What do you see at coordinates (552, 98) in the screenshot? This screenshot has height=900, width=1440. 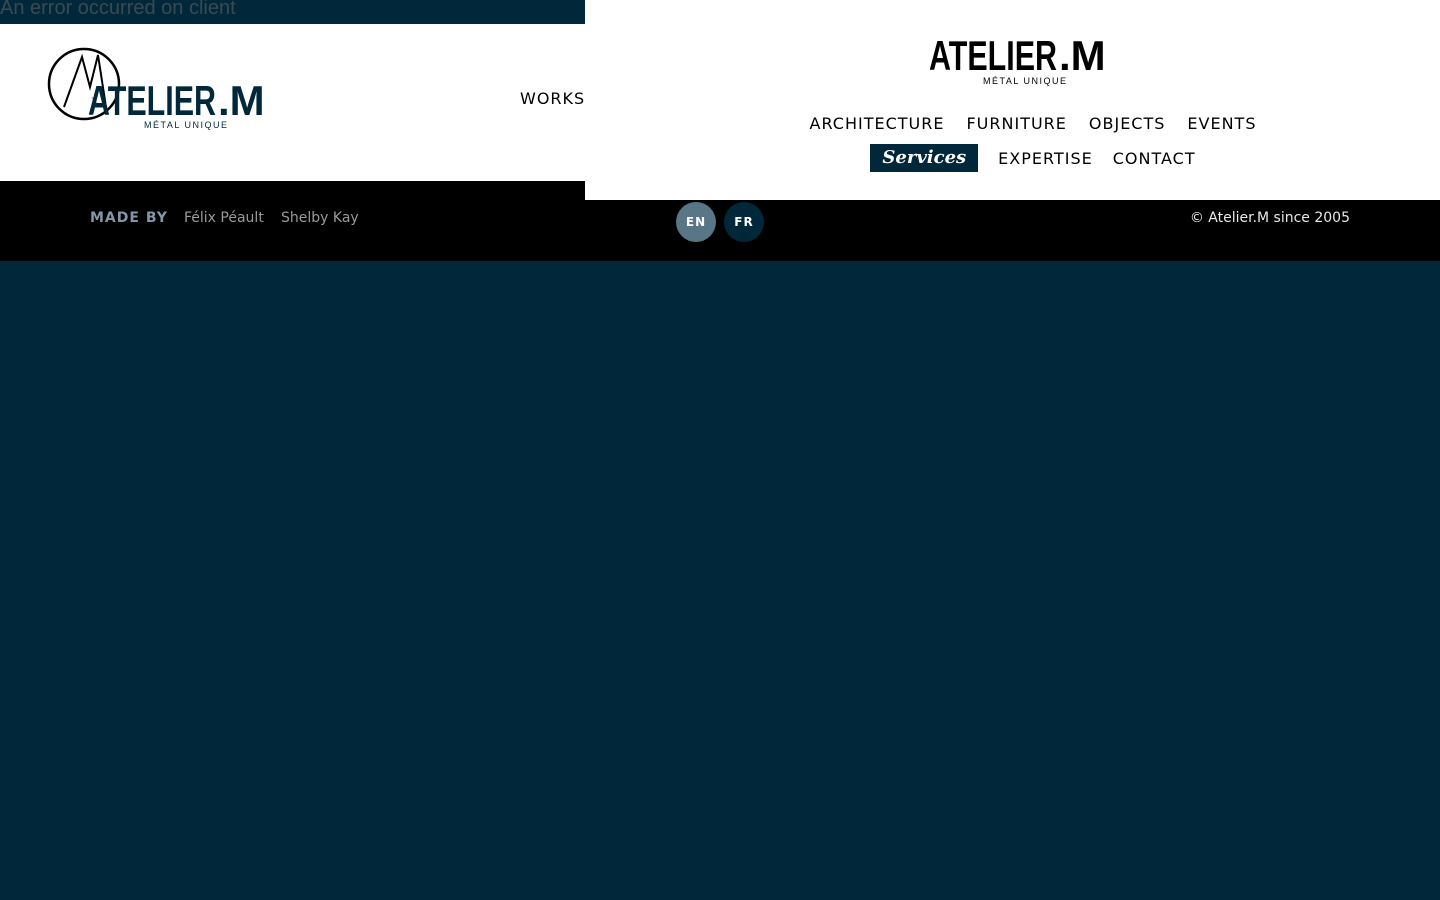 I see `nav-works-link: WORKS` at bounding box center [552, 98].